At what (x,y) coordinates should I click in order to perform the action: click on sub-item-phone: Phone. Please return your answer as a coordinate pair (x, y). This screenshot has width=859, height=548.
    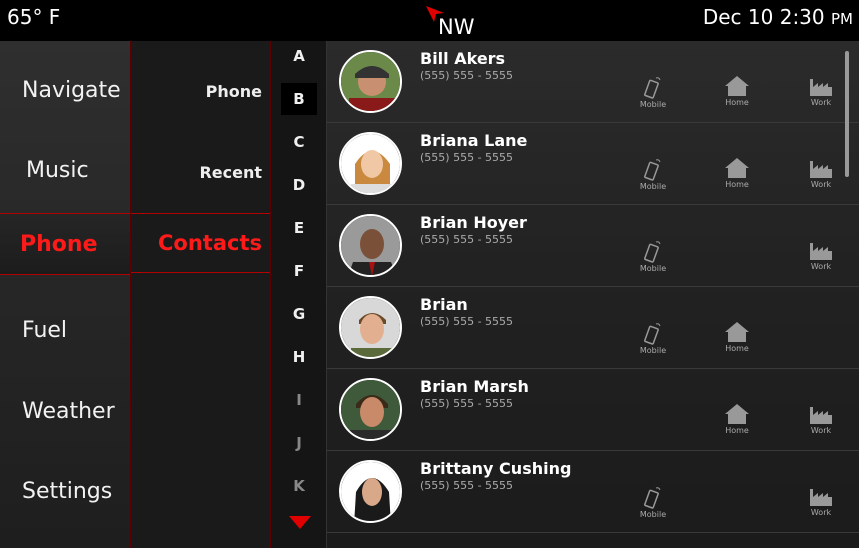
    Looking at the image, I should click on (200, 91).